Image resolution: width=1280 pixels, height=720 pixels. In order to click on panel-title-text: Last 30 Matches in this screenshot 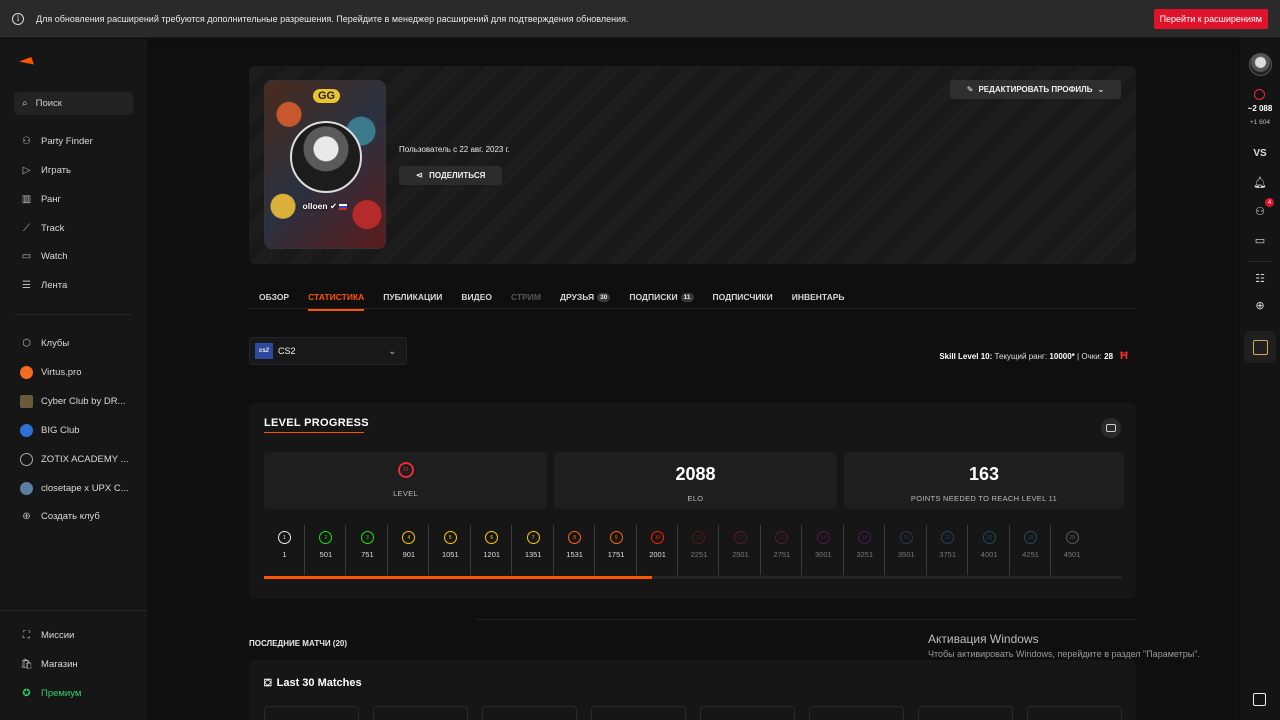, I will do `click(319, 683)`.